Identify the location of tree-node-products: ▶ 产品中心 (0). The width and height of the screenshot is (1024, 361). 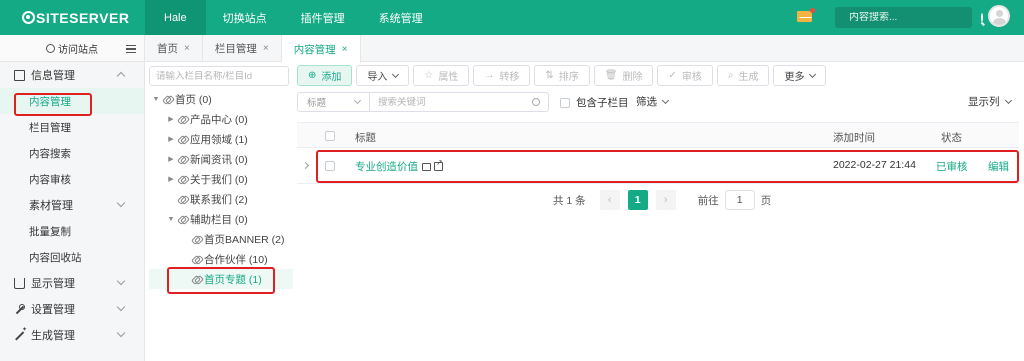
(207, 119).